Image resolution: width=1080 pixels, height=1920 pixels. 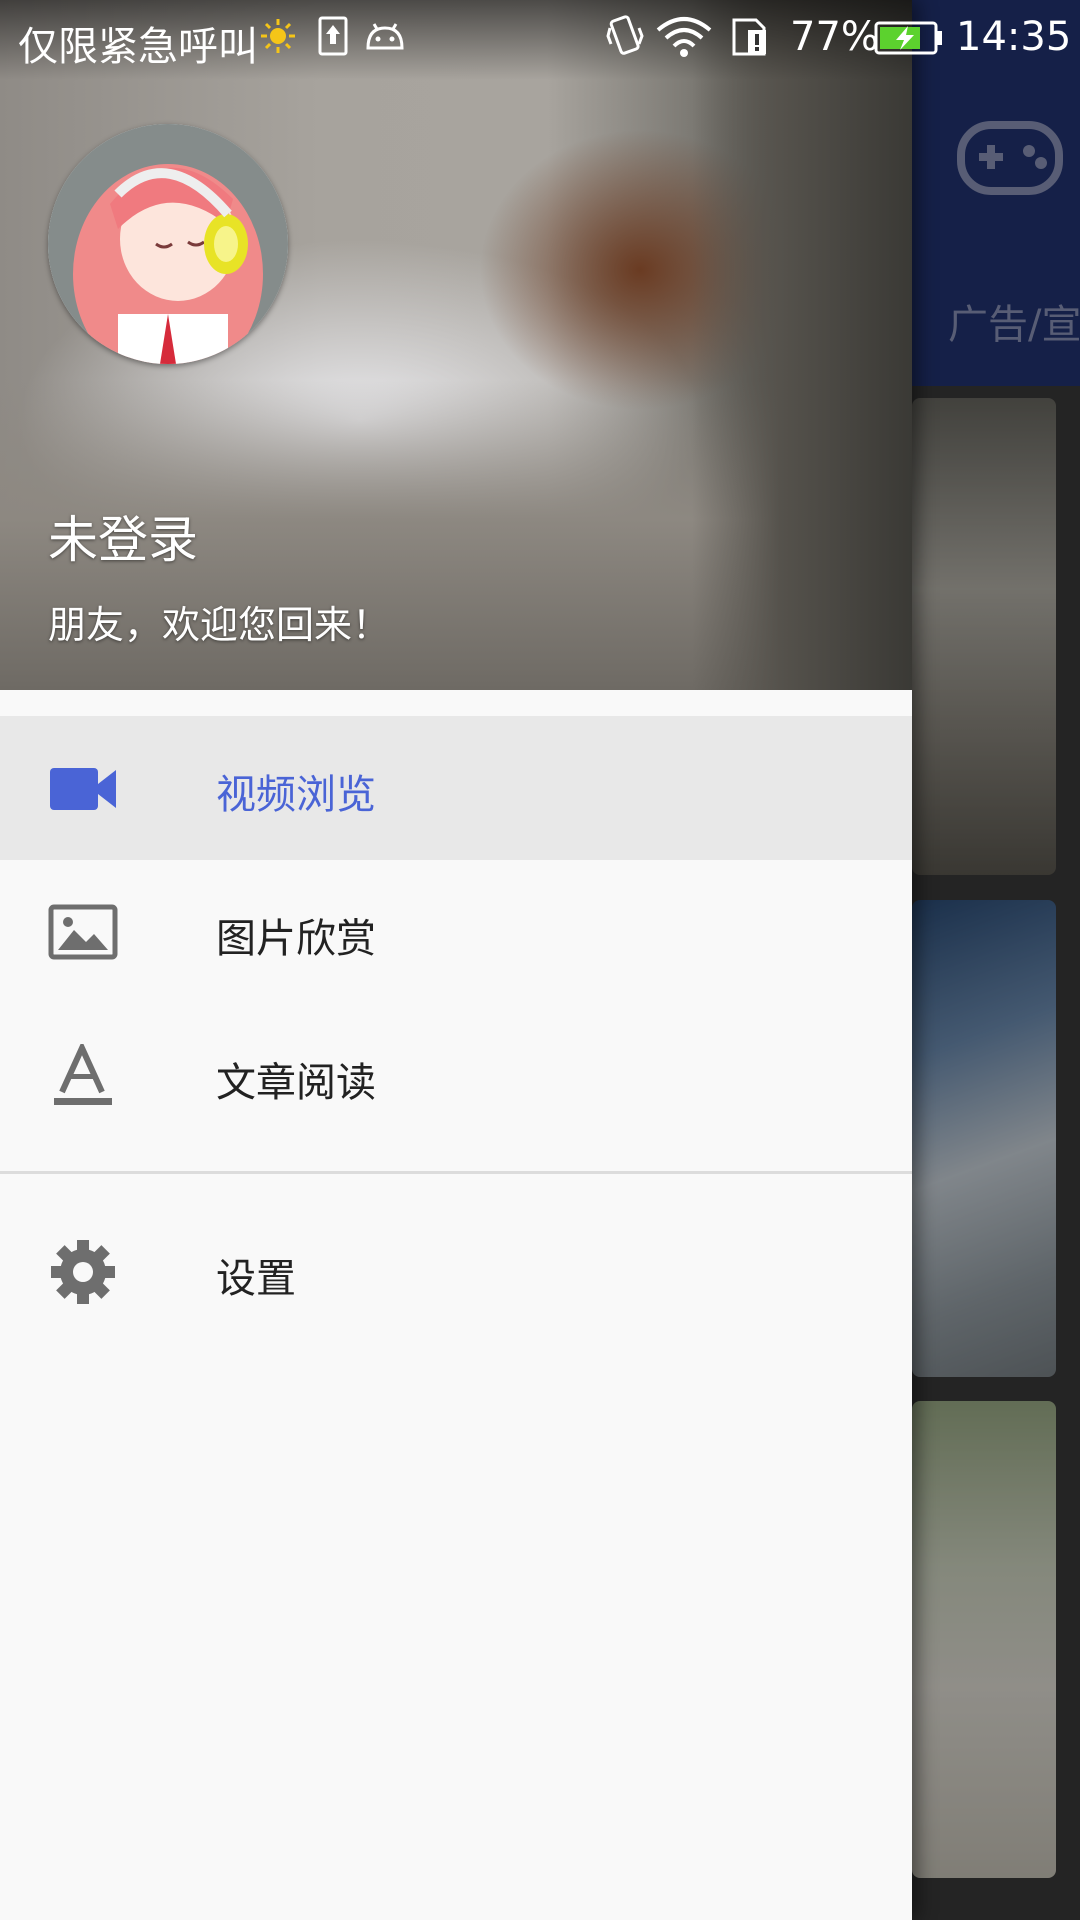 I want to click on android-icon, so click(x=385, y=36).